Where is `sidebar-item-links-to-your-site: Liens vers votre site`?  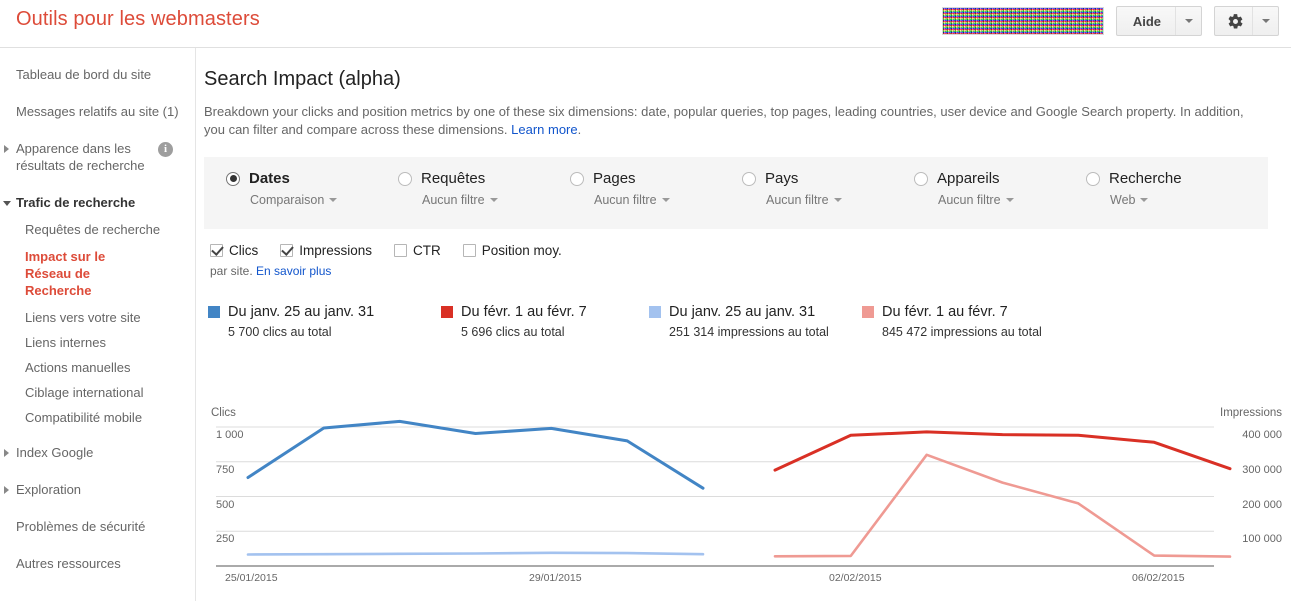 sidebar-item-links-to-your-site: Liens vers votre site is located at coordinates (97, 317).